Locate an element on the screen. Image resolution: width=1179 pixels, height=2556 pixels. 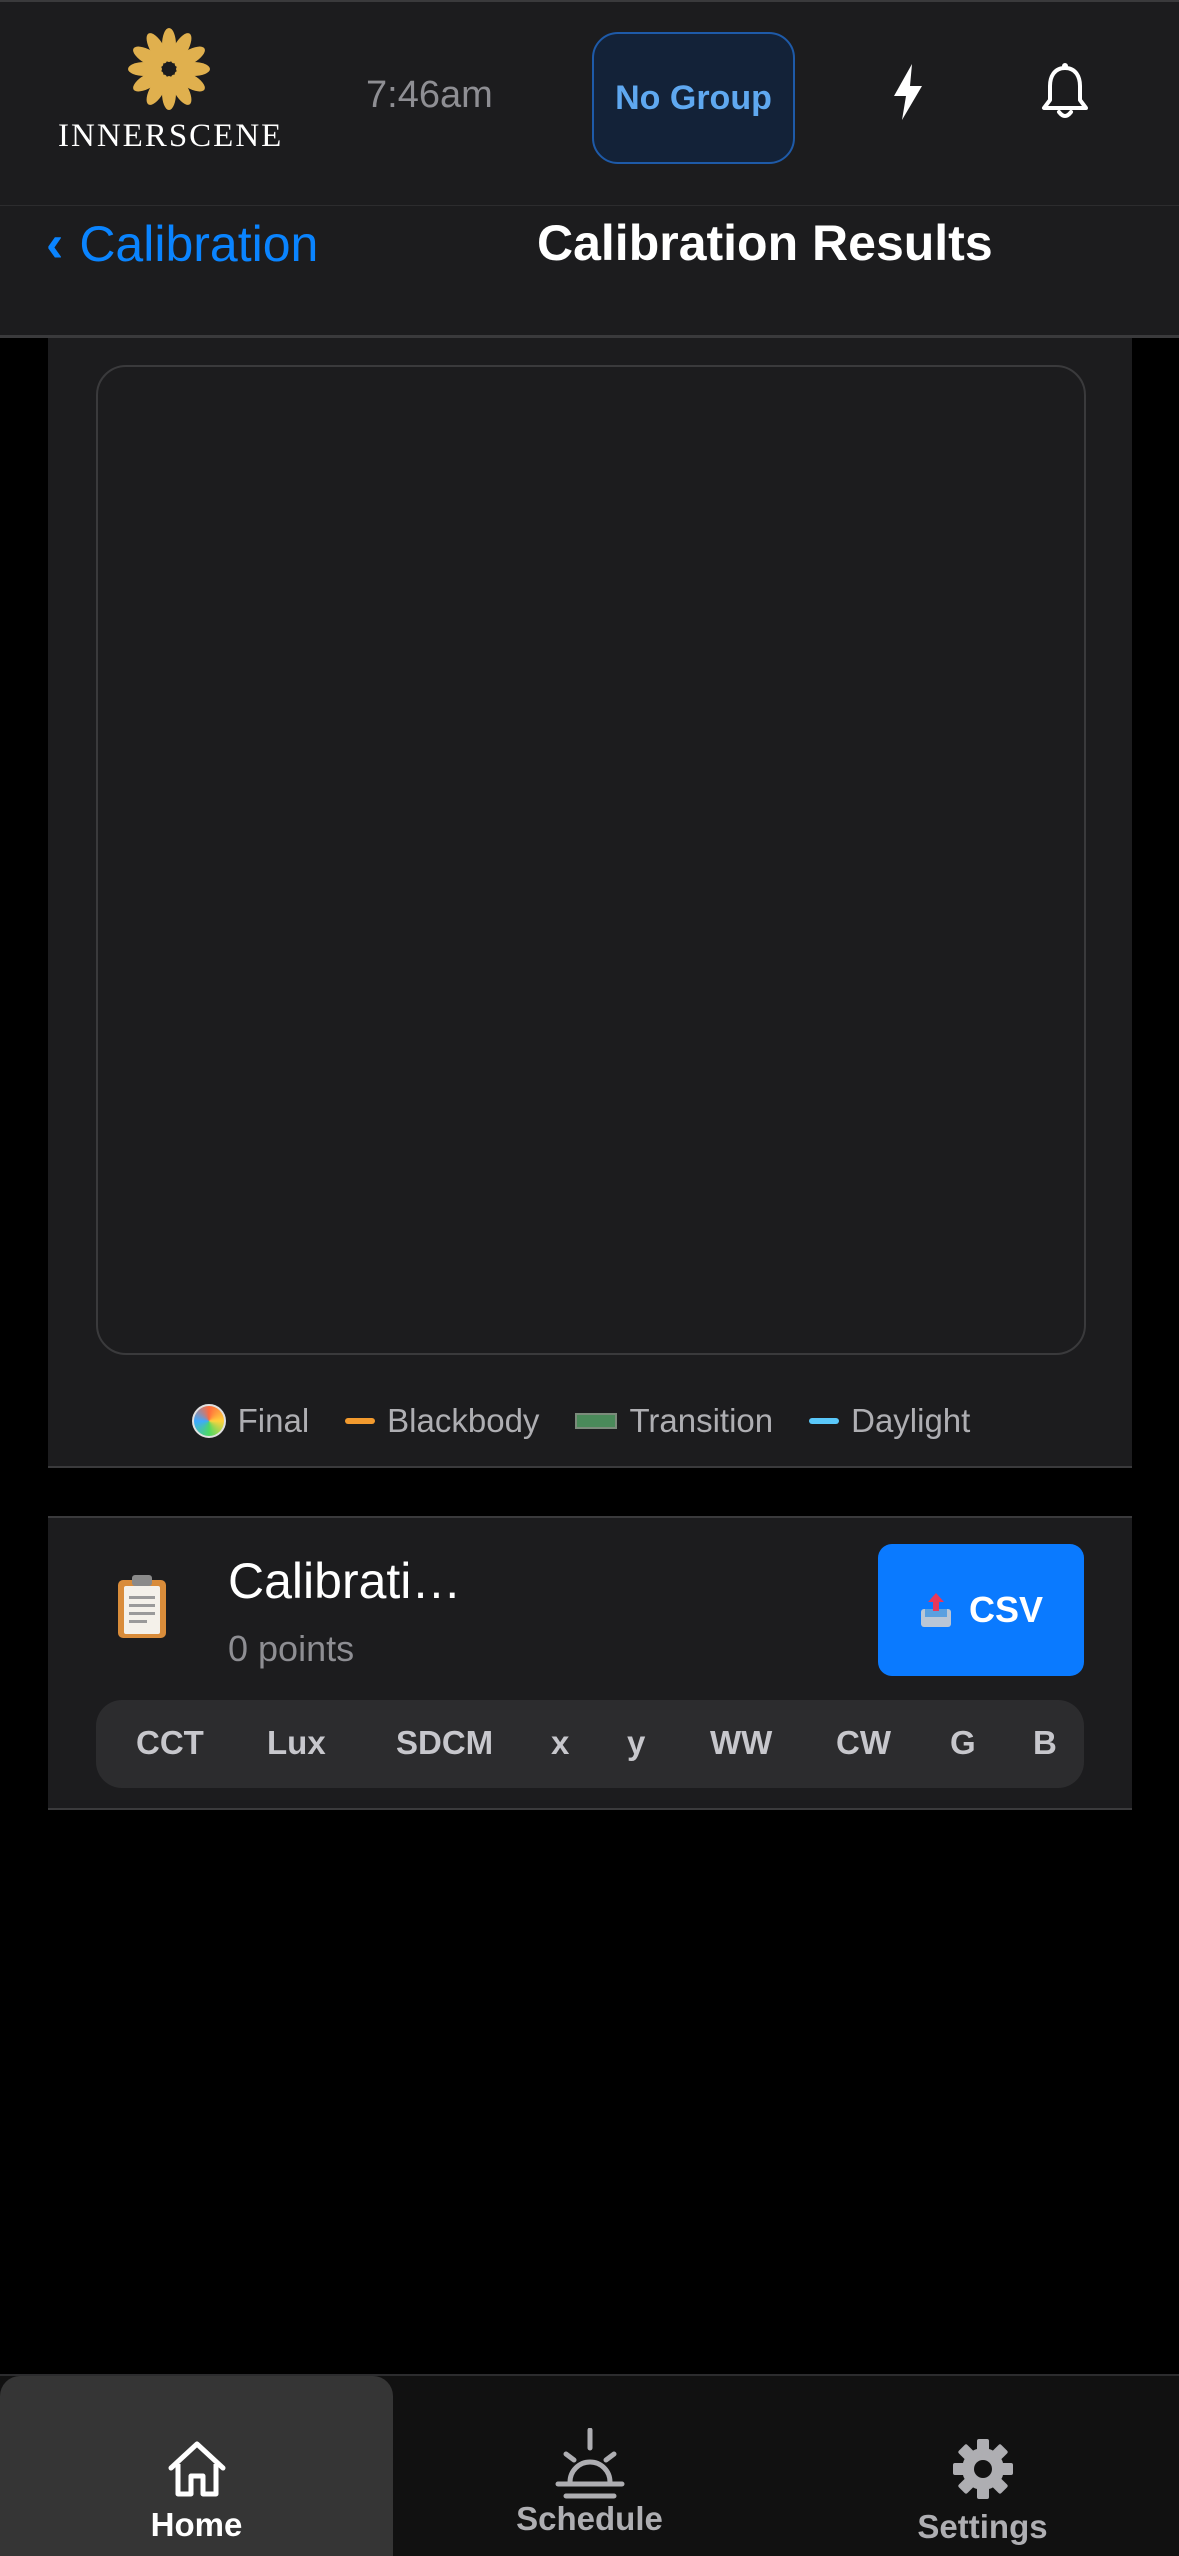
brand-logo: INNERSCENE is located at coordinates (171, 91).